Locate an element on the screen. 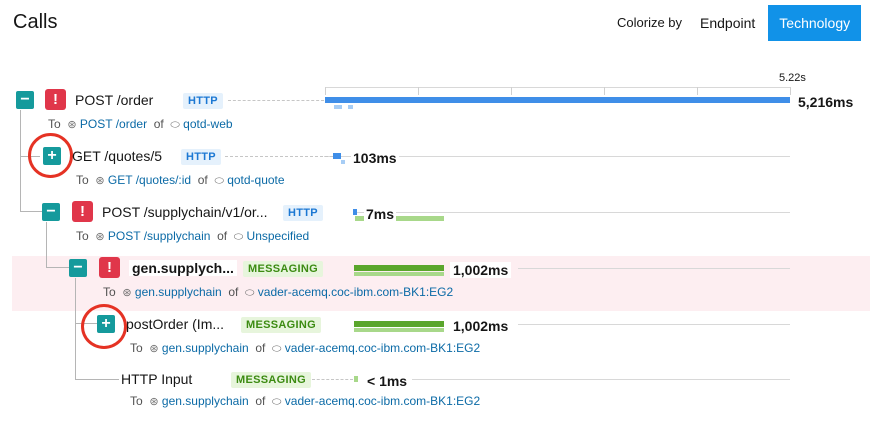 This screenshot has height=424, width=881. duration-value: < 1ms is located at coordinates (387, 381).